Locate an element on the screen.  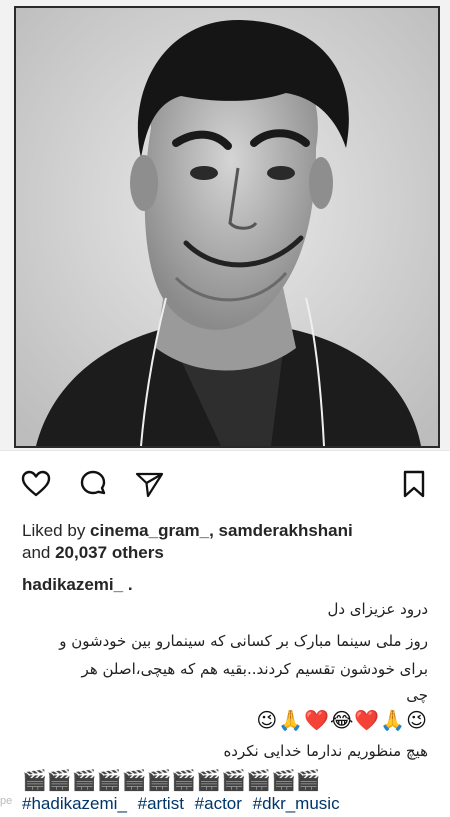
likes-others: 20,037 others is located at coordinates (109, 552).